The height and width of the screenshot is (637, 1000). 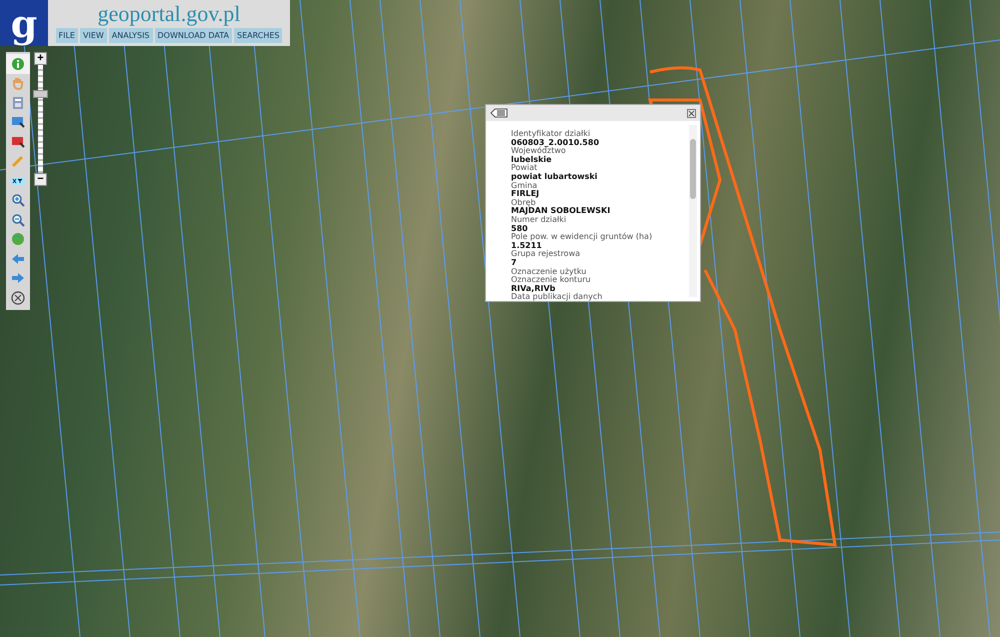 I want to click on field-value: MAJDAN SOBOLEWSKI, so click(x=561, y=211).